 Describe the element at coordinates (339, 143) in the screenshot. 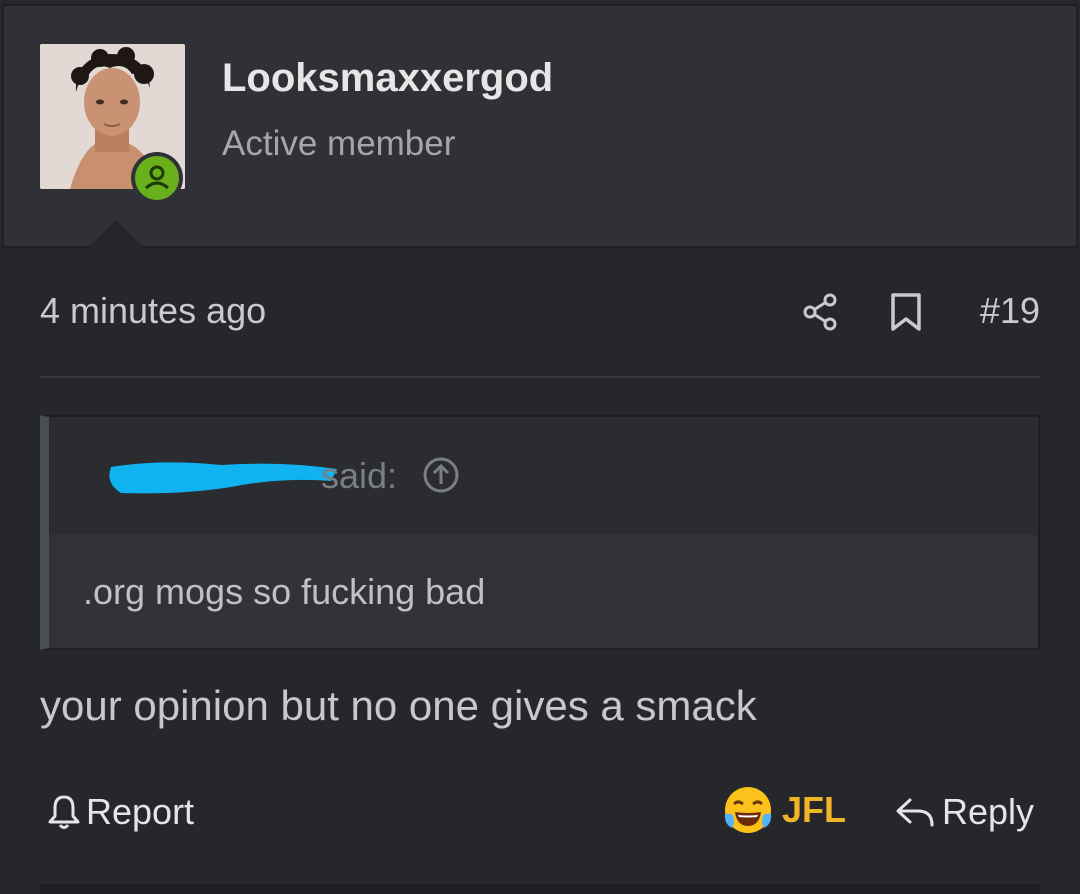

I see `user-title: Active member` at that location.